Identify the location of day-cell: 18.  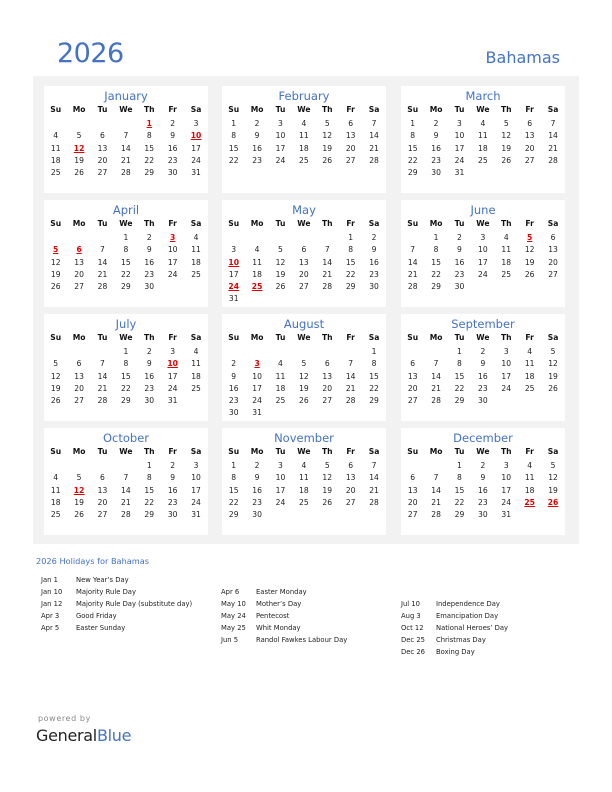
(303, 149).